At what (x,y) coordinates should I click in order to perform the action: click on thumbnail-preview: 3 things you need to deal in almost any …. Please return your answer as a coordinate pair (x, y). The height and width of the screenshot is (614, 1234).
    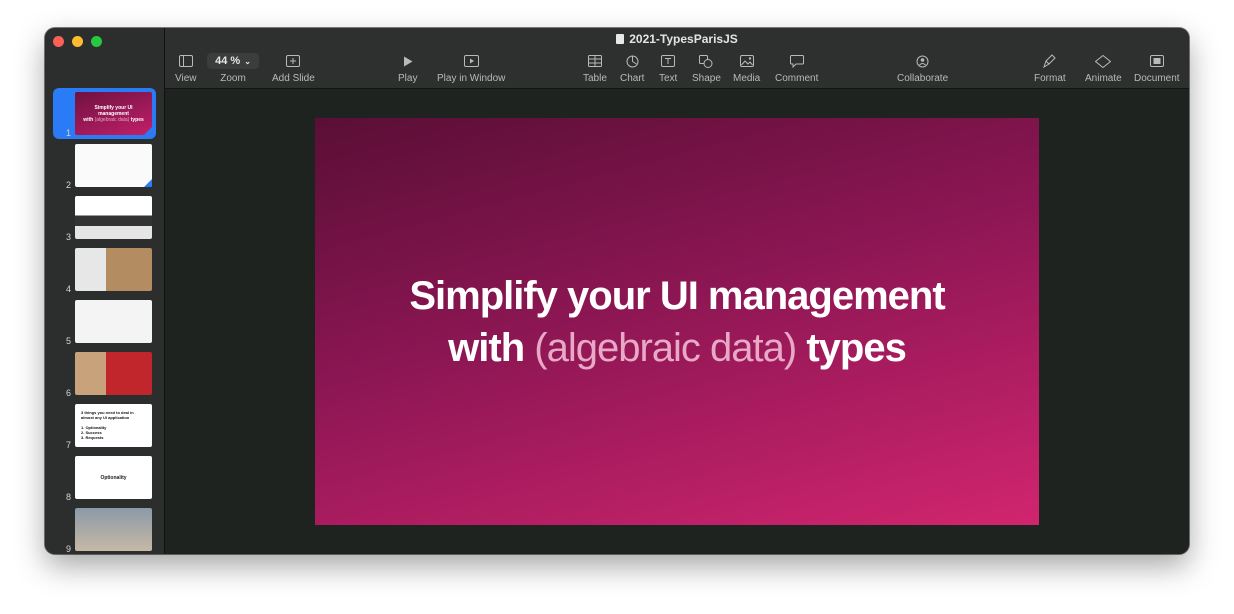
    Looking at the image, I should click on (113, 425).